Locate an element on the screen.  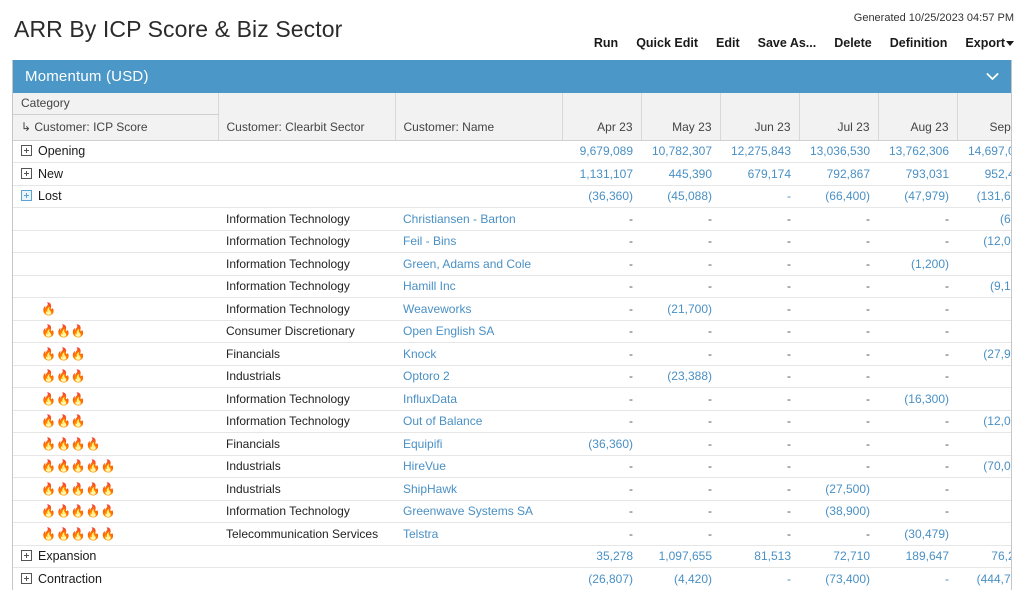
cell-customer-name: Christiansen - Barton is located at coordinates (478, 219).